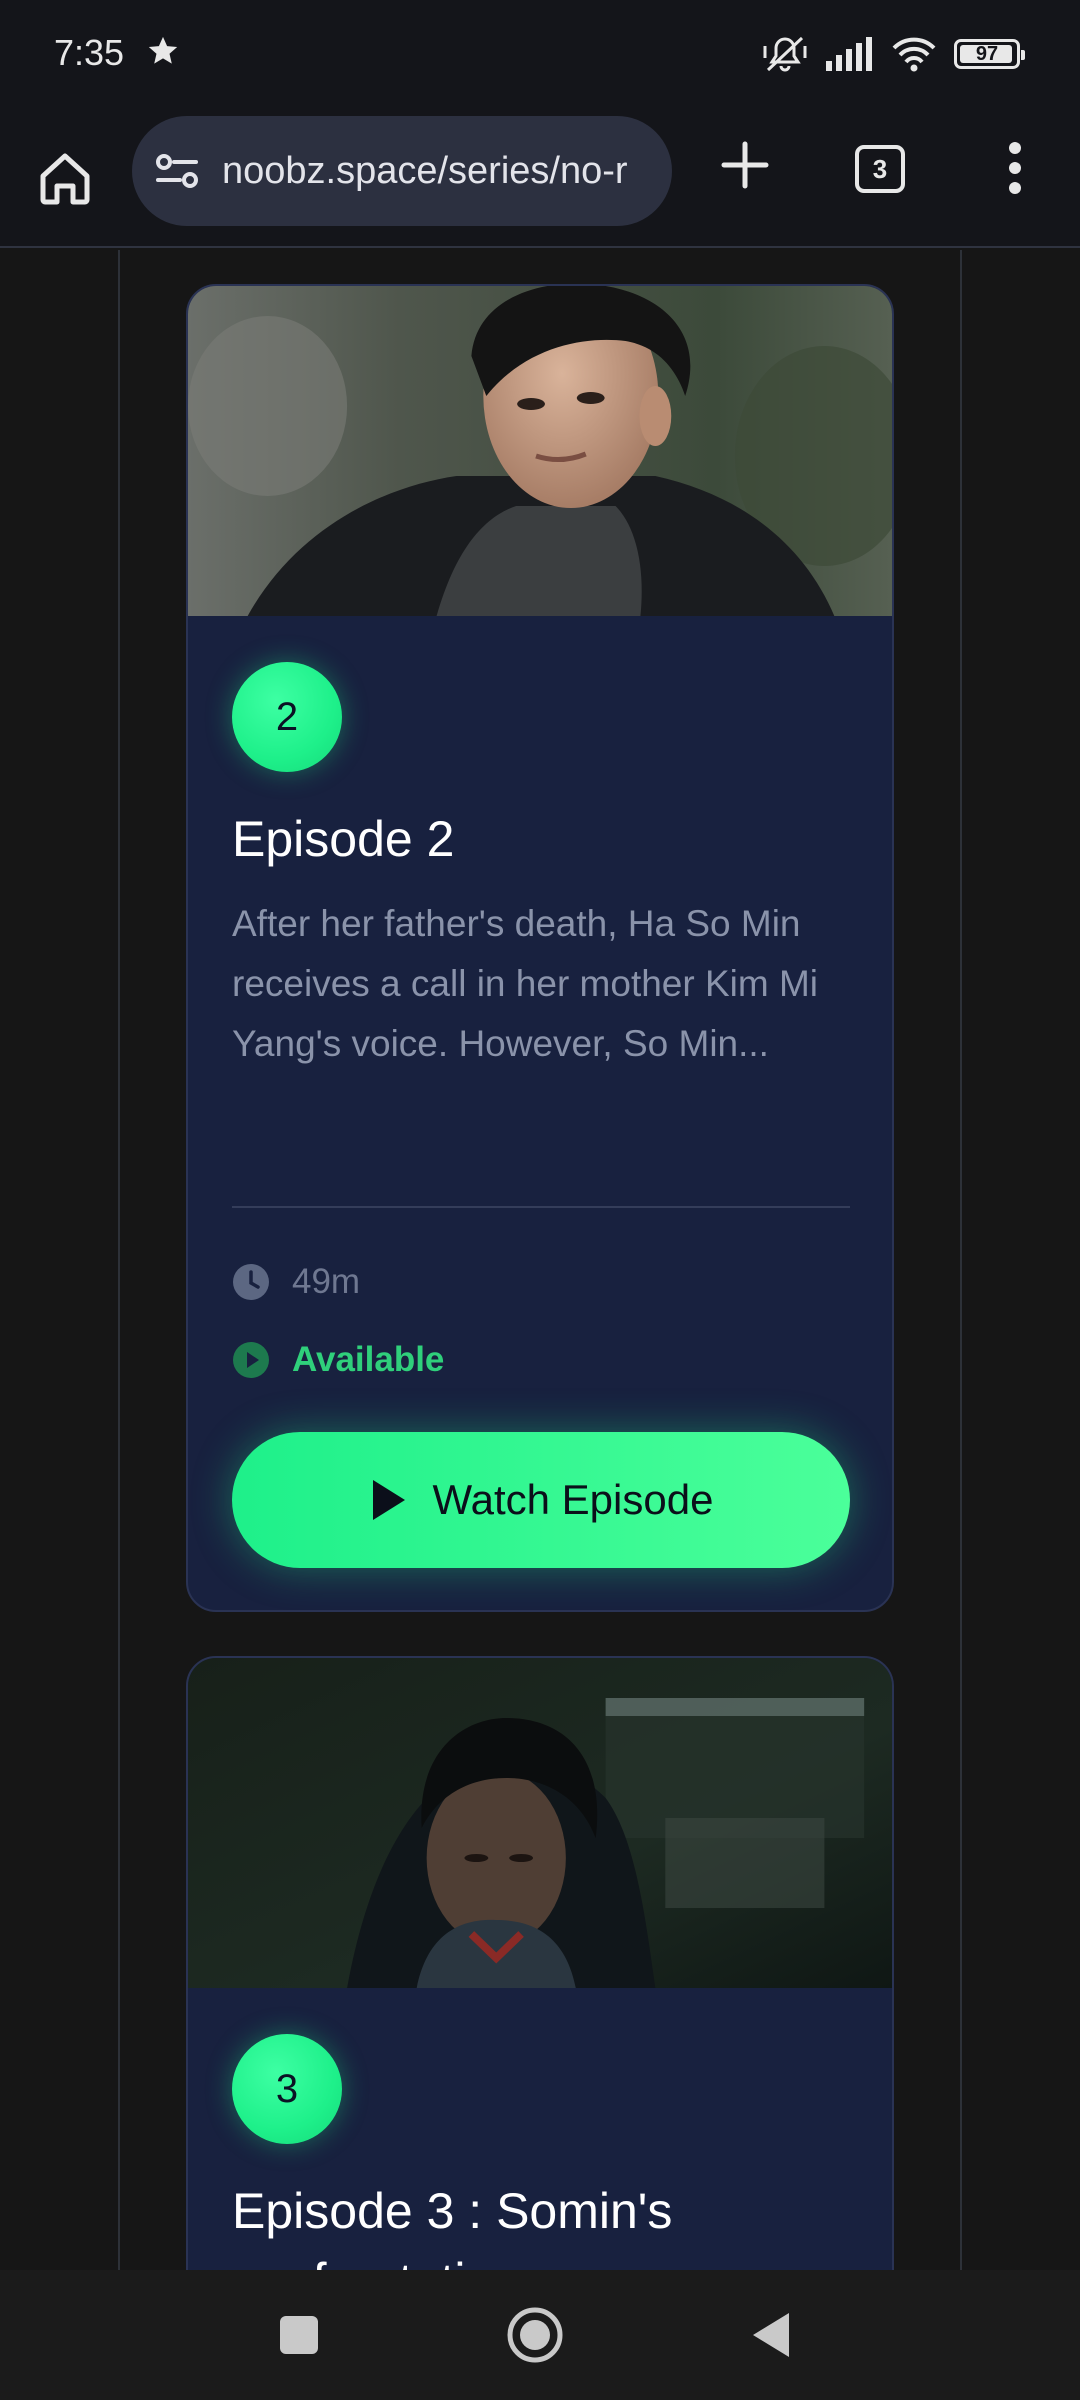 The height and width of the screenshot is (2400, 1080). What do you see at coordinates (540, 54) in the screenshot?
I see `status-bar: 7:35 97` at bounding box center [540, 54].